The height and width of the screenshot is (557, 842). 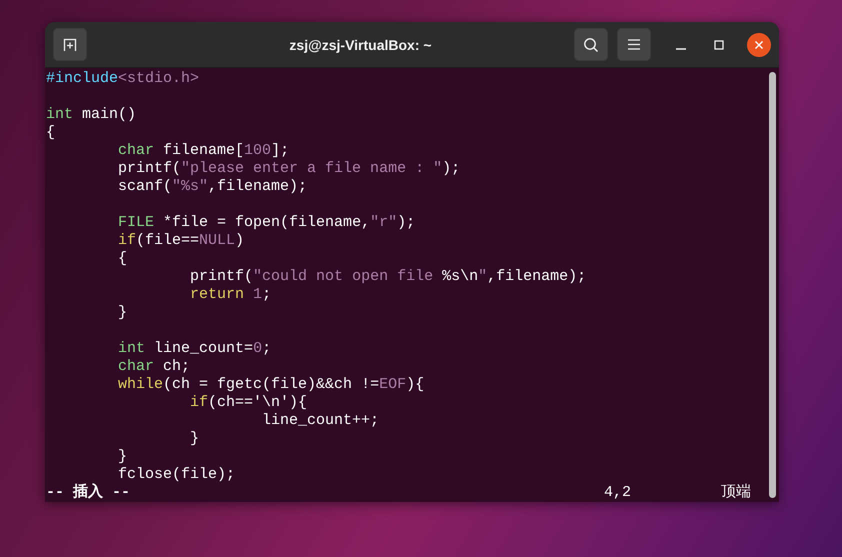 What do you see at coordinates (736, 493) in the screenshot?
I see `scroll-position: 顶端` at bounding box center [736, 493].